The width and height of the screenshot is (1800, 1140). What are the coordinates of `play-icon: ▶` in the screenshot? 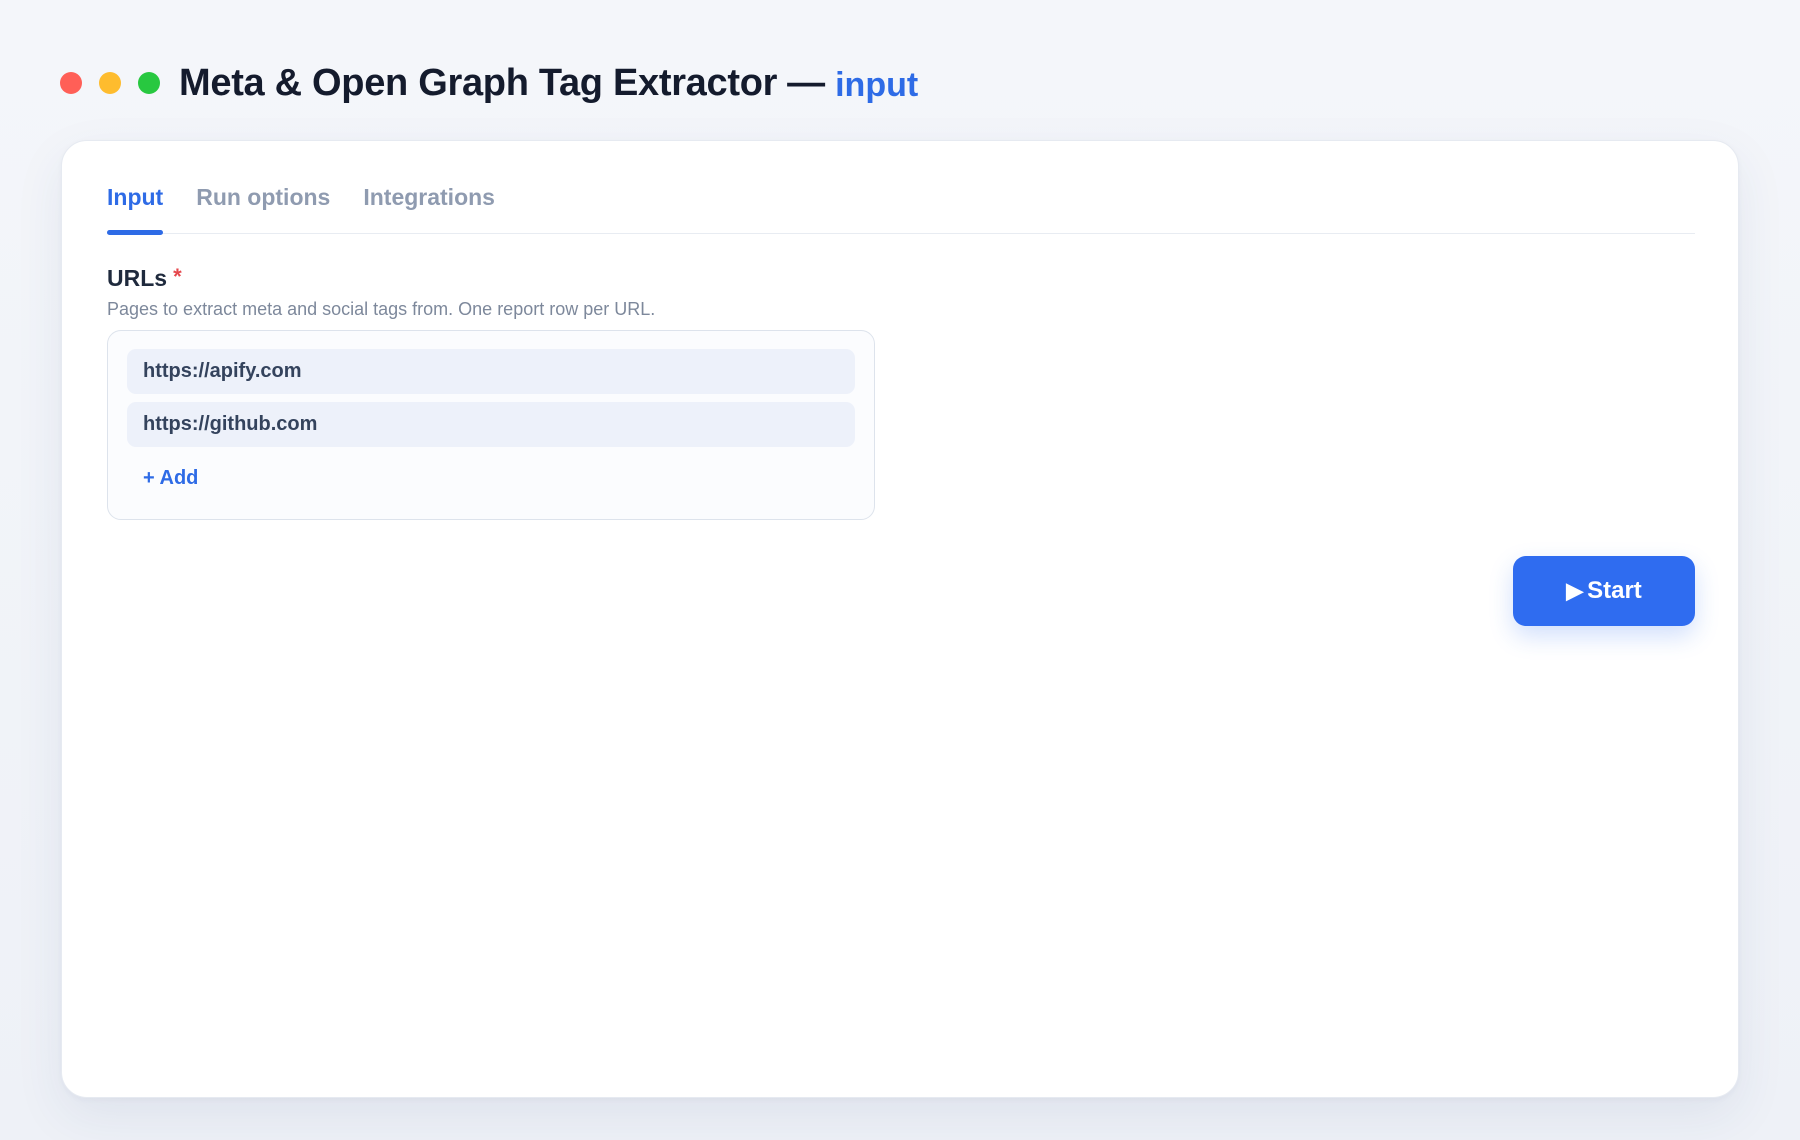 It's located at (1575, 590).